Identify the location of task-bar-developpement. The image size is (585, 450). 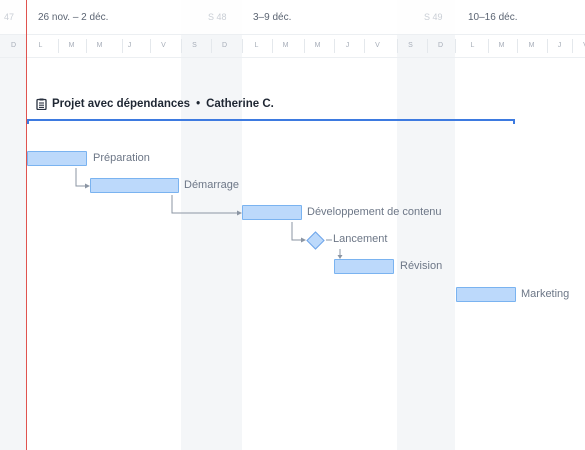
(272, 212).